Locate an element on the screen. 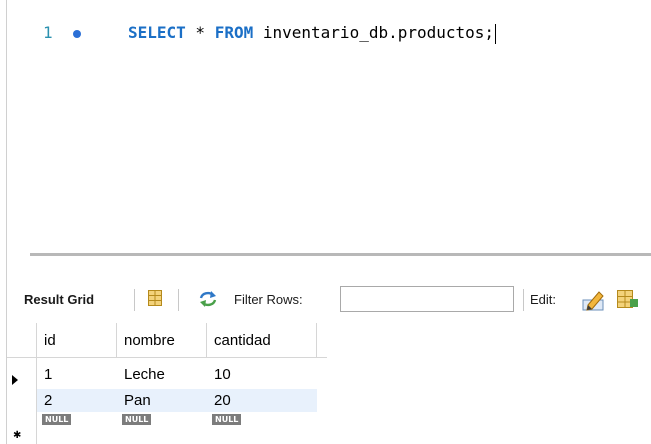 This screenshot has height=444, width=651. column-header-id: id is located at coordinates (77, 340).